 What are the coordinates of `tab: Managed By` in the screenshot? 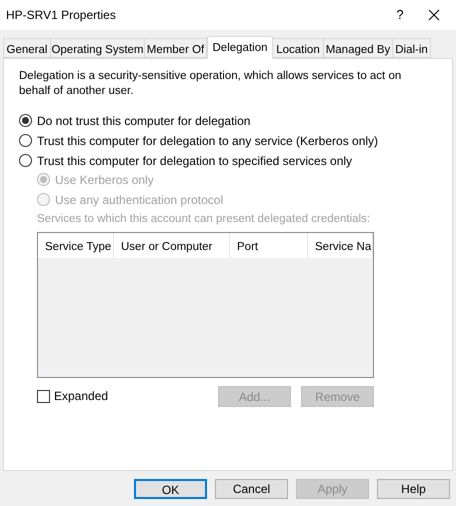 It's located at (358, 48).